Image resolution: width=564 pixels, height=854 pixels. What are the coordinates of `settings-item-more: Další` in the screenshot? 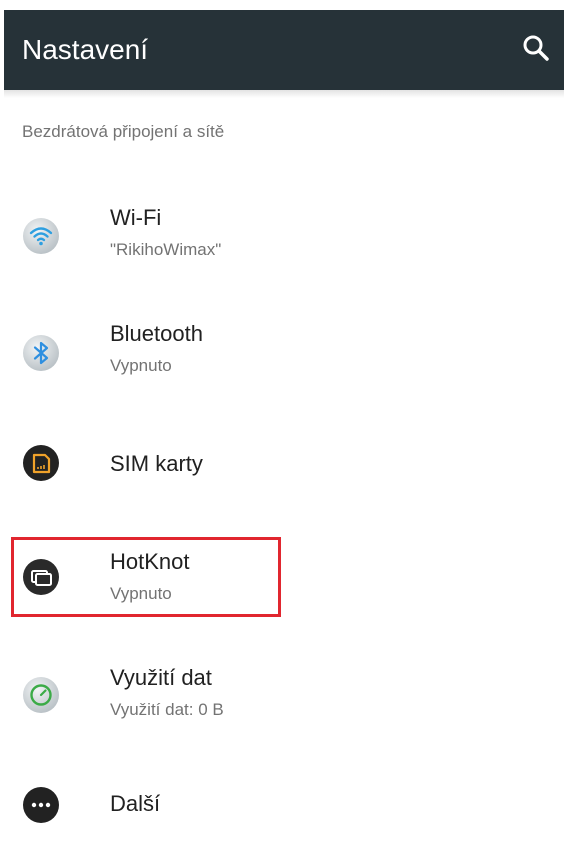 It's located at (282, 807).